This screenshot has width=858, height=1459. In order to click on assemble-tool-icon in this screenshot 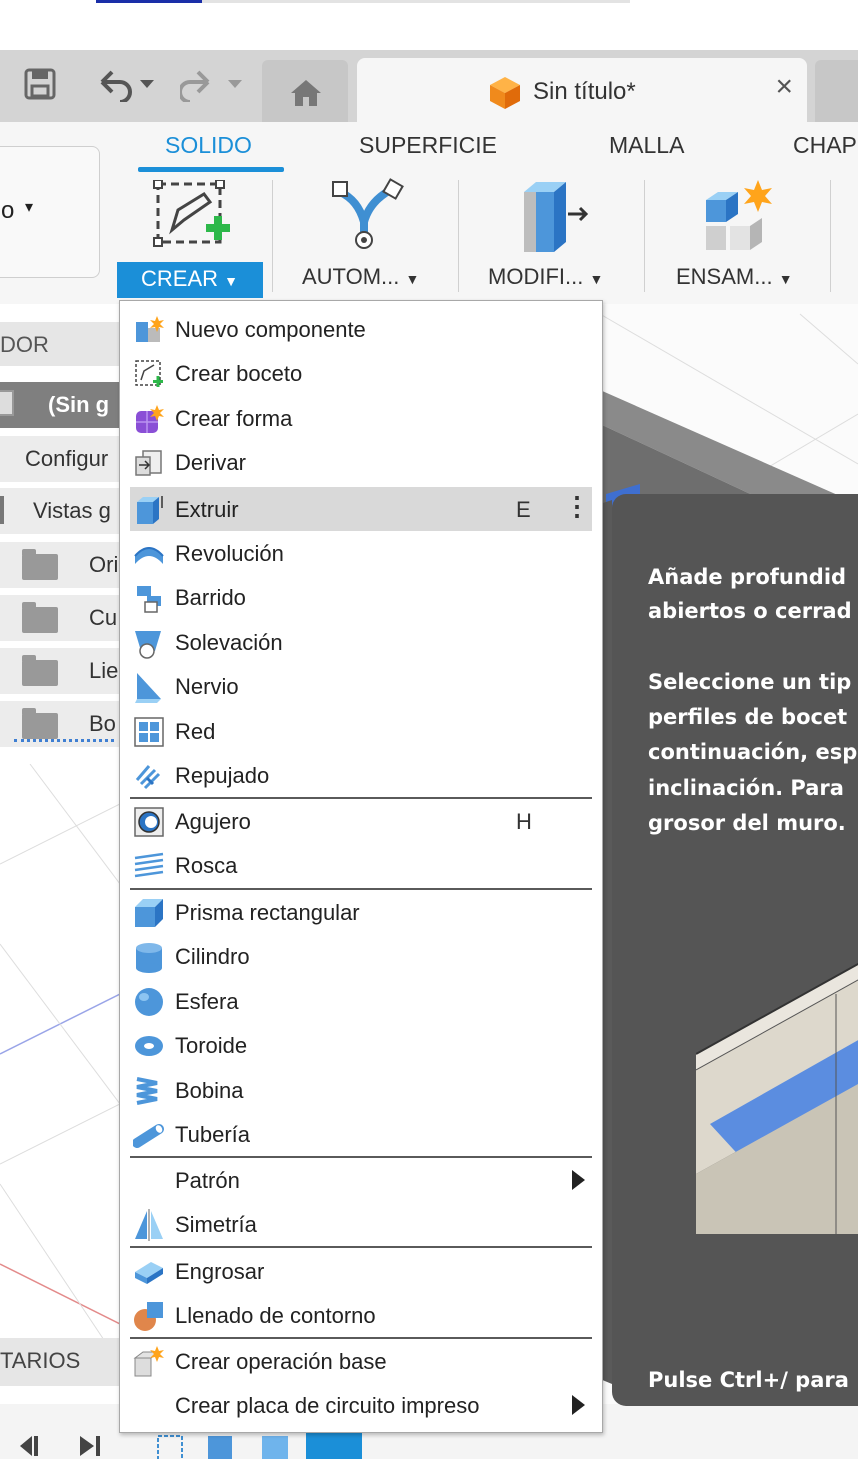, I will do `click(738, 216)`.